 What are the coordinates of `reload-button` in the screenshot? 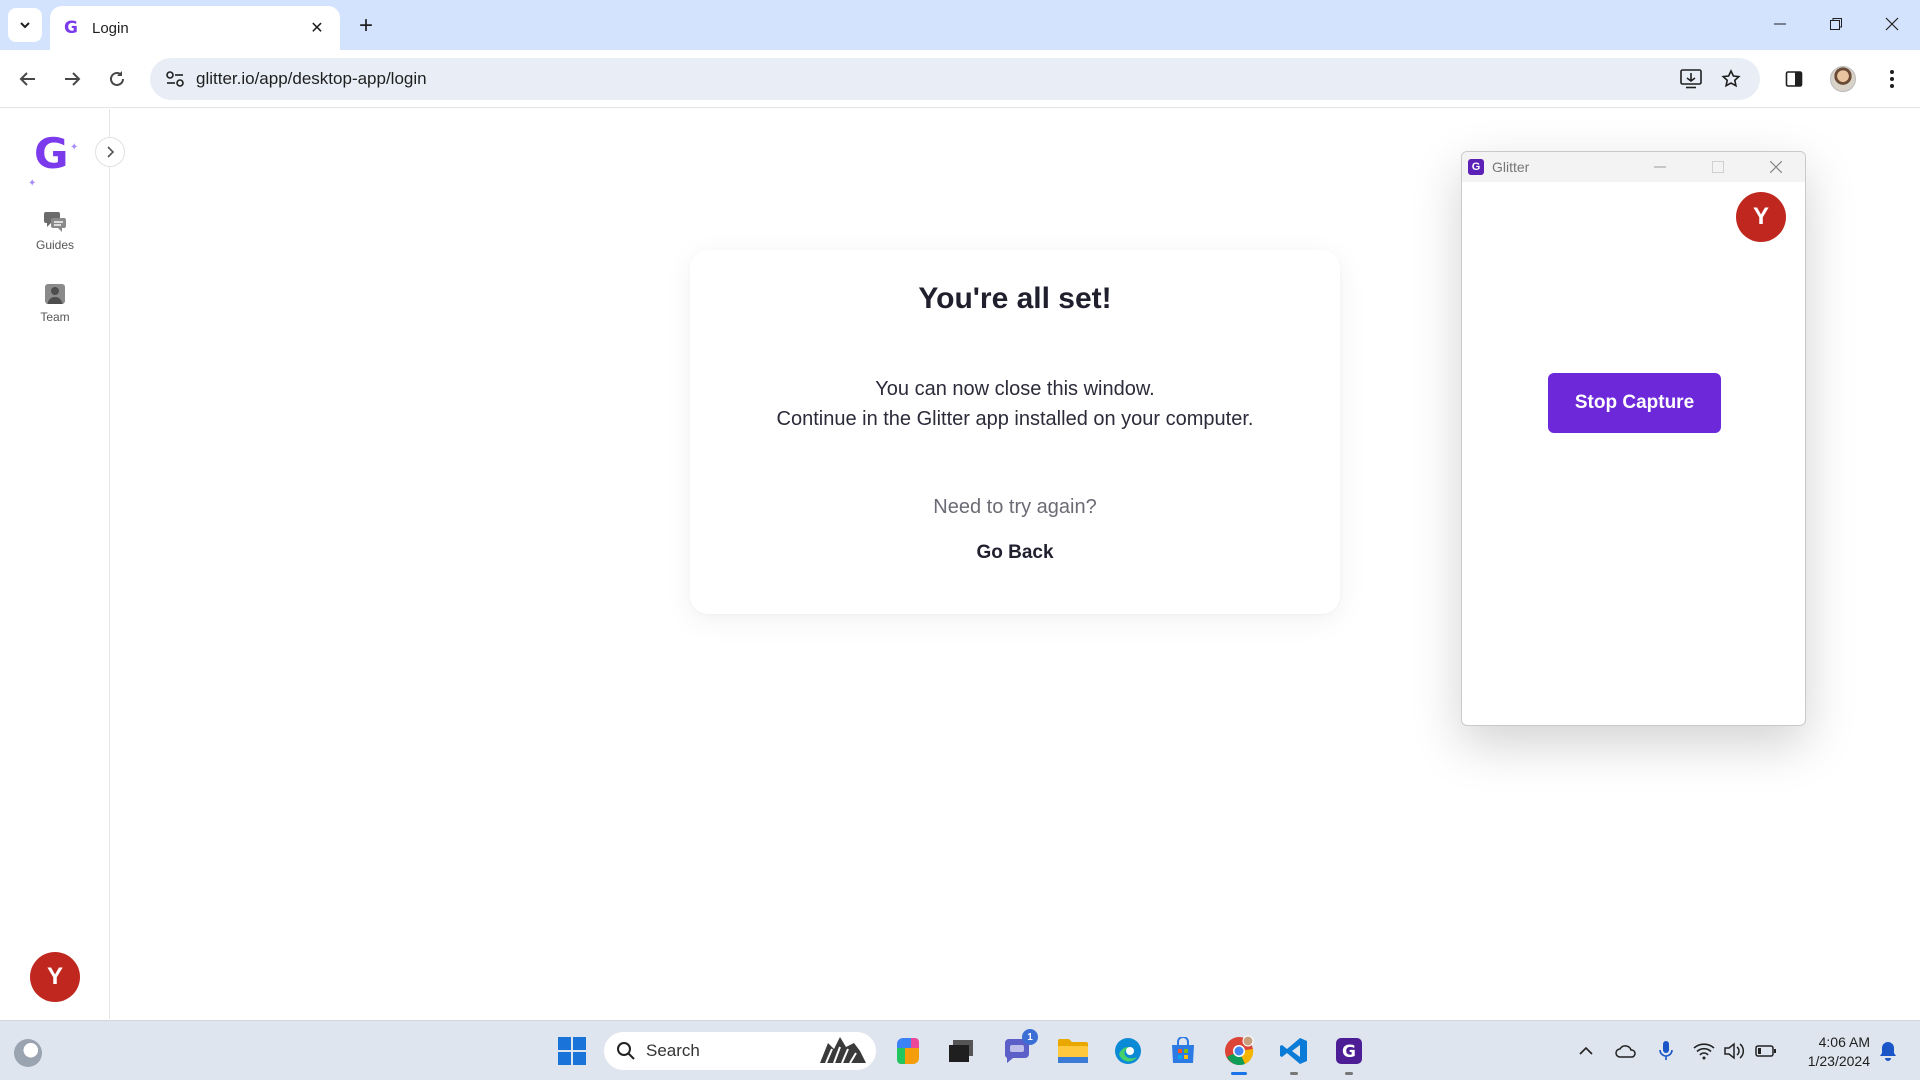 It's located at (117, 79).